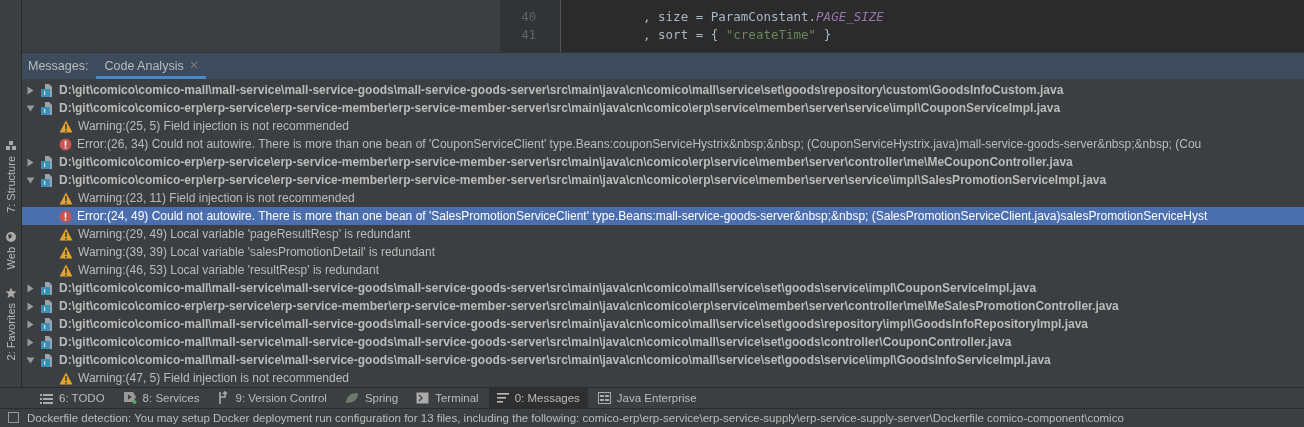 This screenshot has height=427, width=1304. Describe the element at coordinates (58, 66) in the screenshot. I see `tool-window-title: Messages:` at that location.